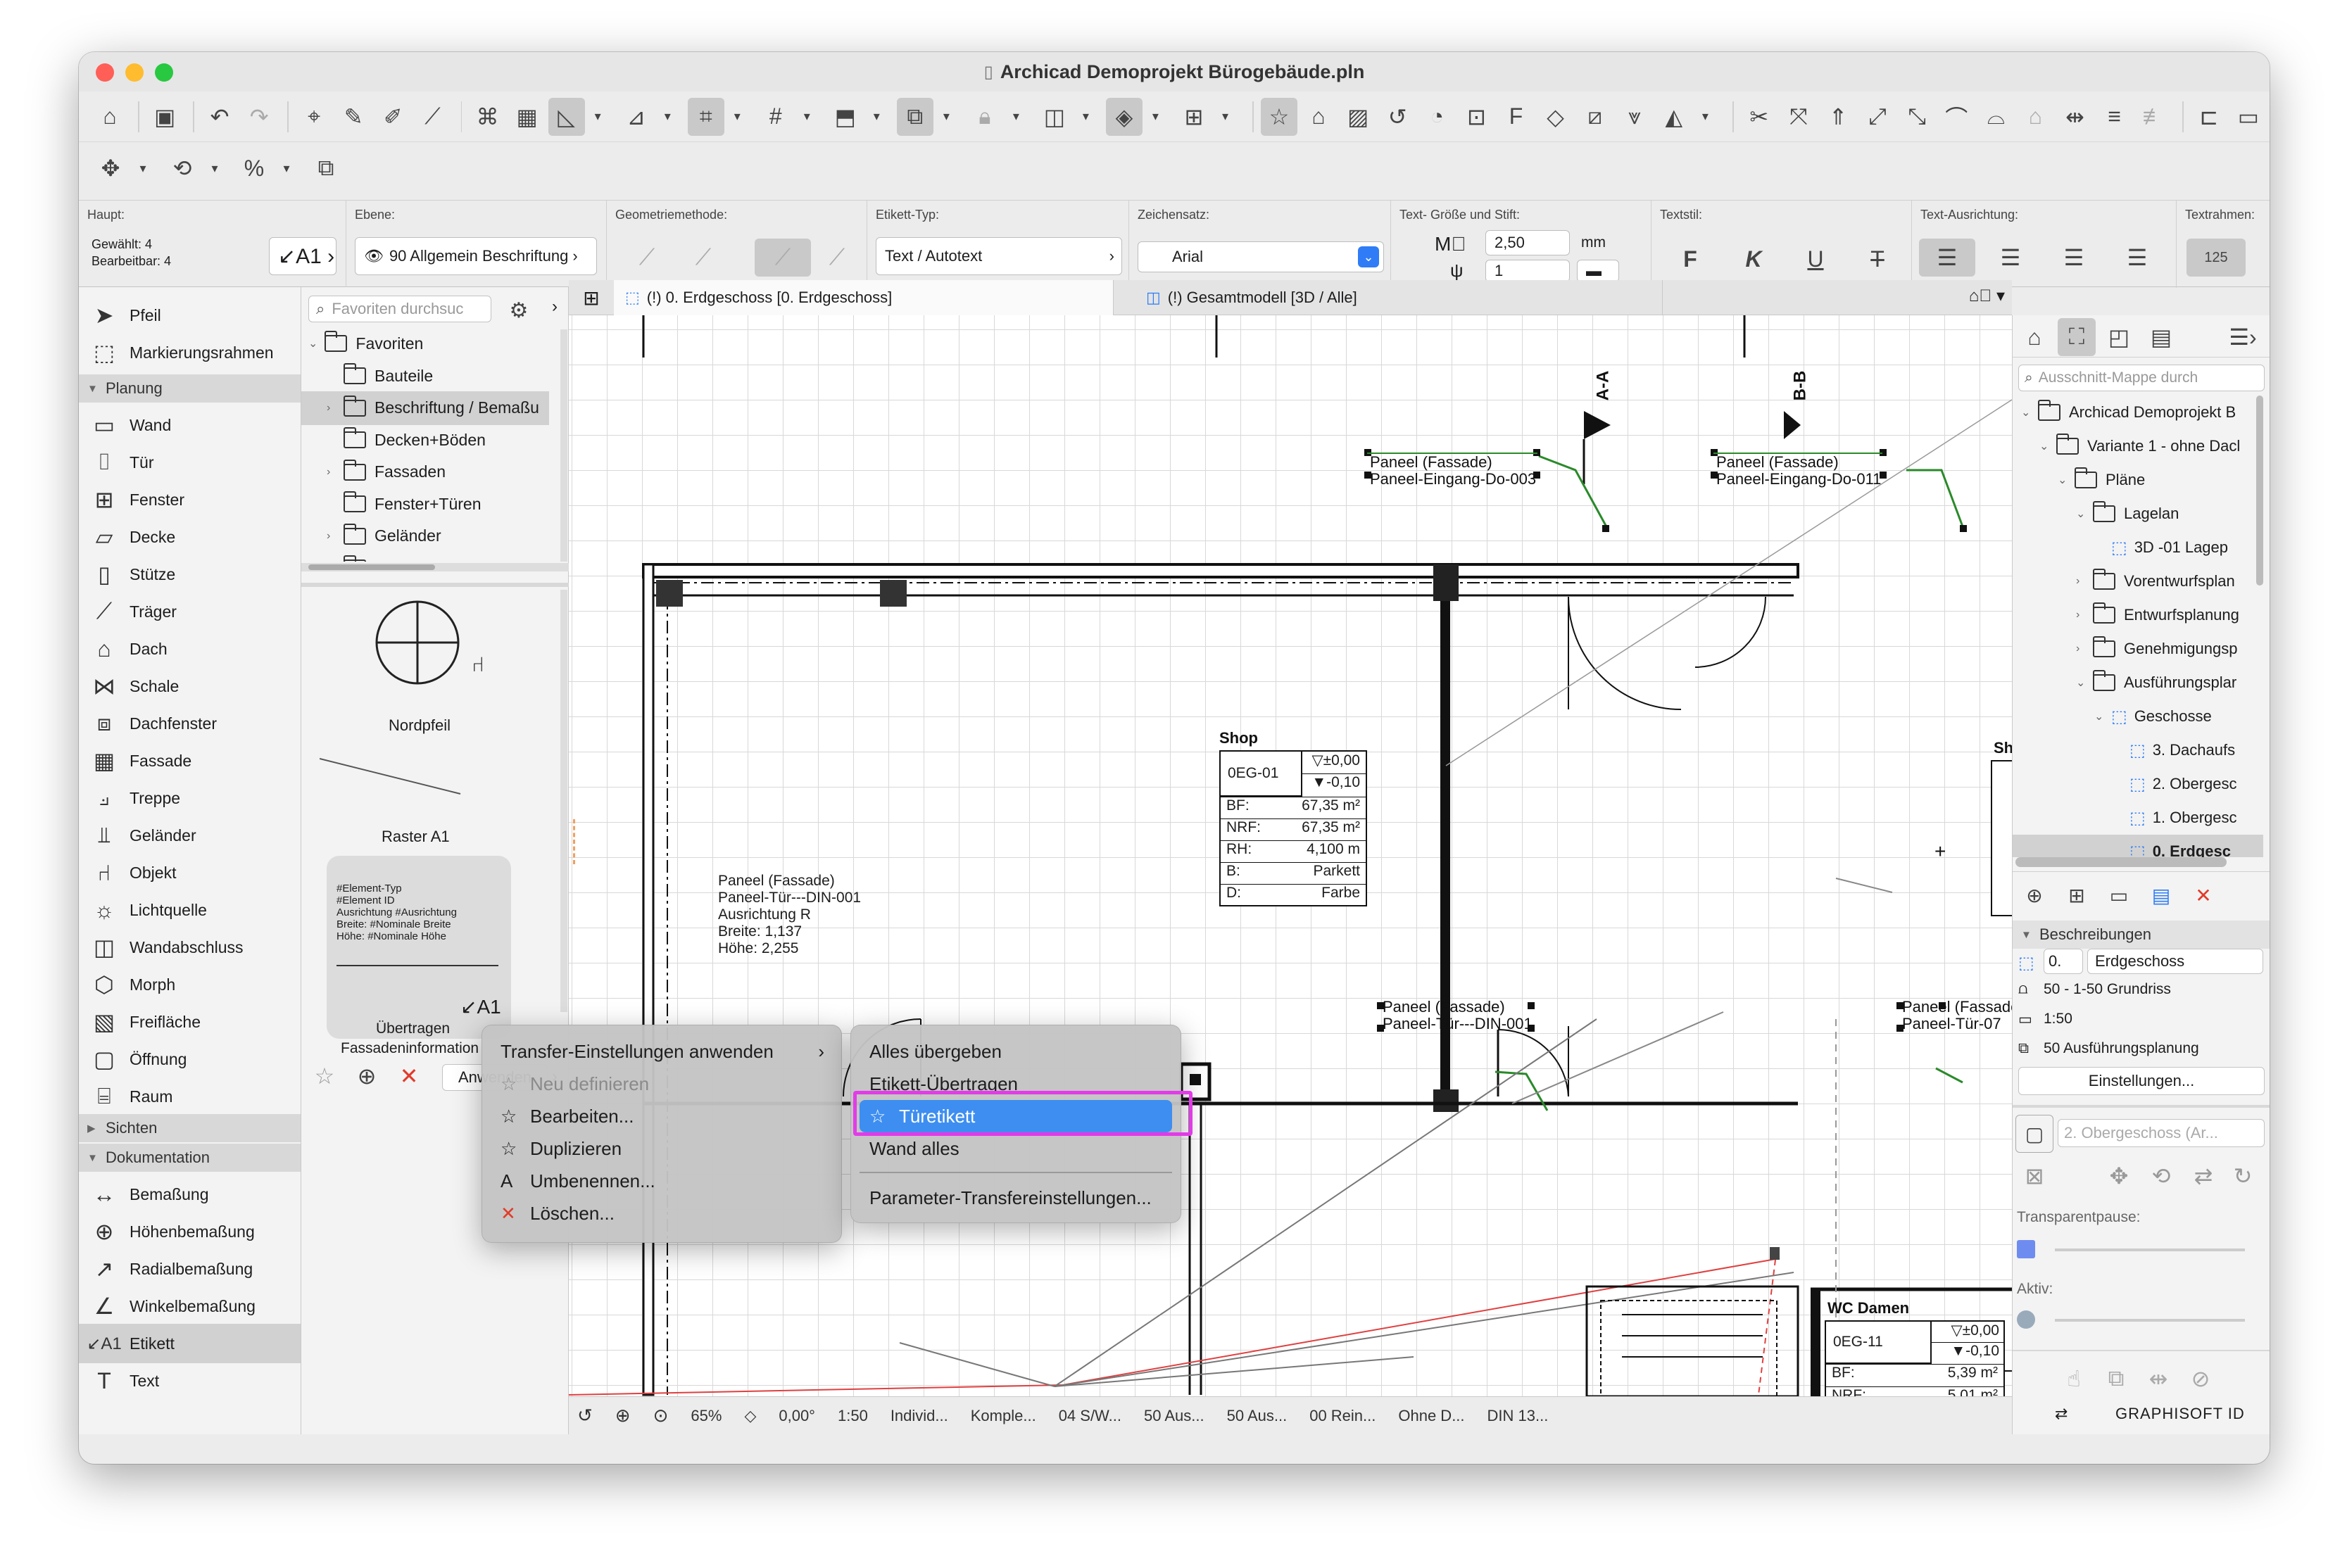 The image size is (2347, 1568). What do you see at coordinates (706, 1416) in the screenshot?
I see `zoom-level: 65%` at bounding box center [706, 1416].